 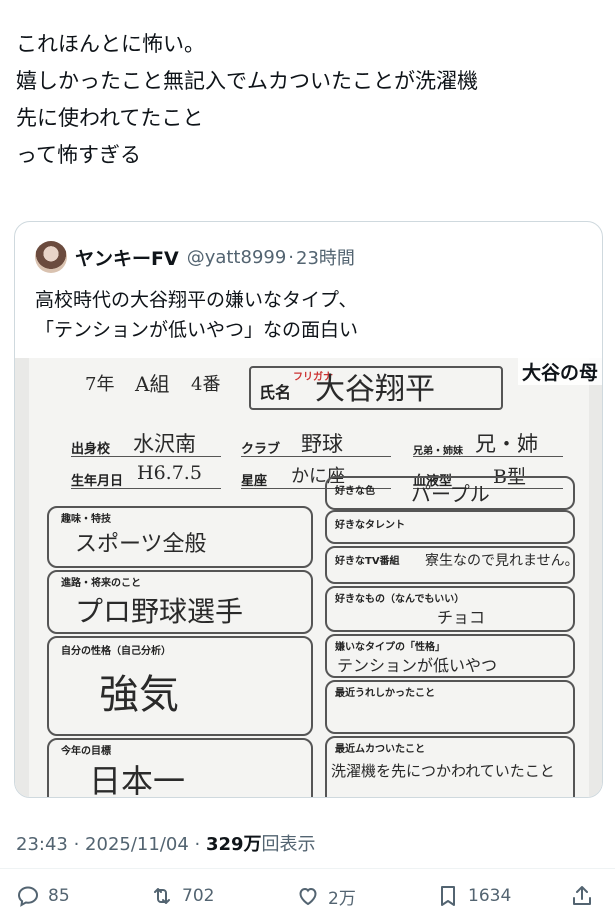 What do you see at coordinates (127, 257) in the screenshot?
I see `quoted-display-name: ヤンキーFV` at bounding box center [127, 257].